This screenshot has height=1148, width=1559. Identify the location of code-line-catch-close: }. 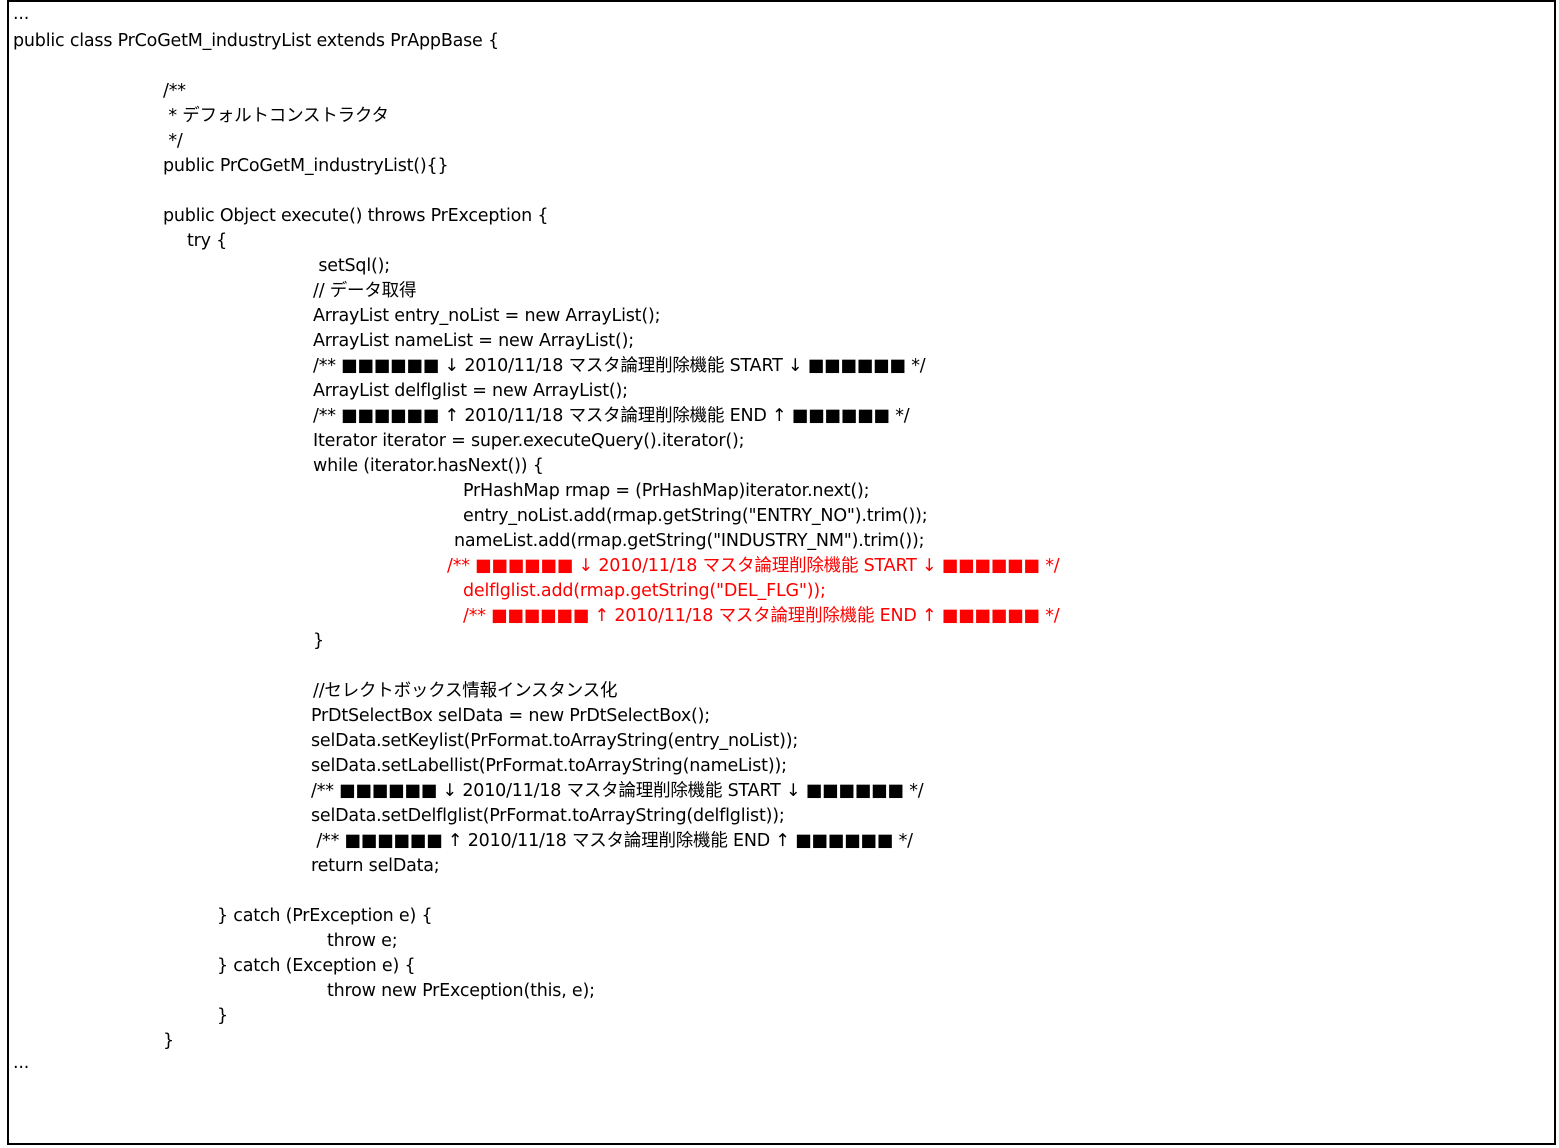
(222, 1016).